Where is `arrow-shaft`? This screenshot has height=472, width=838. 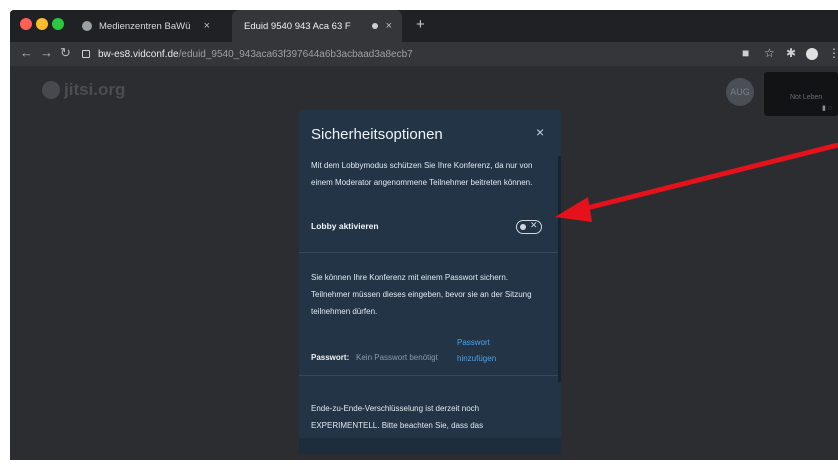
arrow-shaft is located at coordinates (706, 178).